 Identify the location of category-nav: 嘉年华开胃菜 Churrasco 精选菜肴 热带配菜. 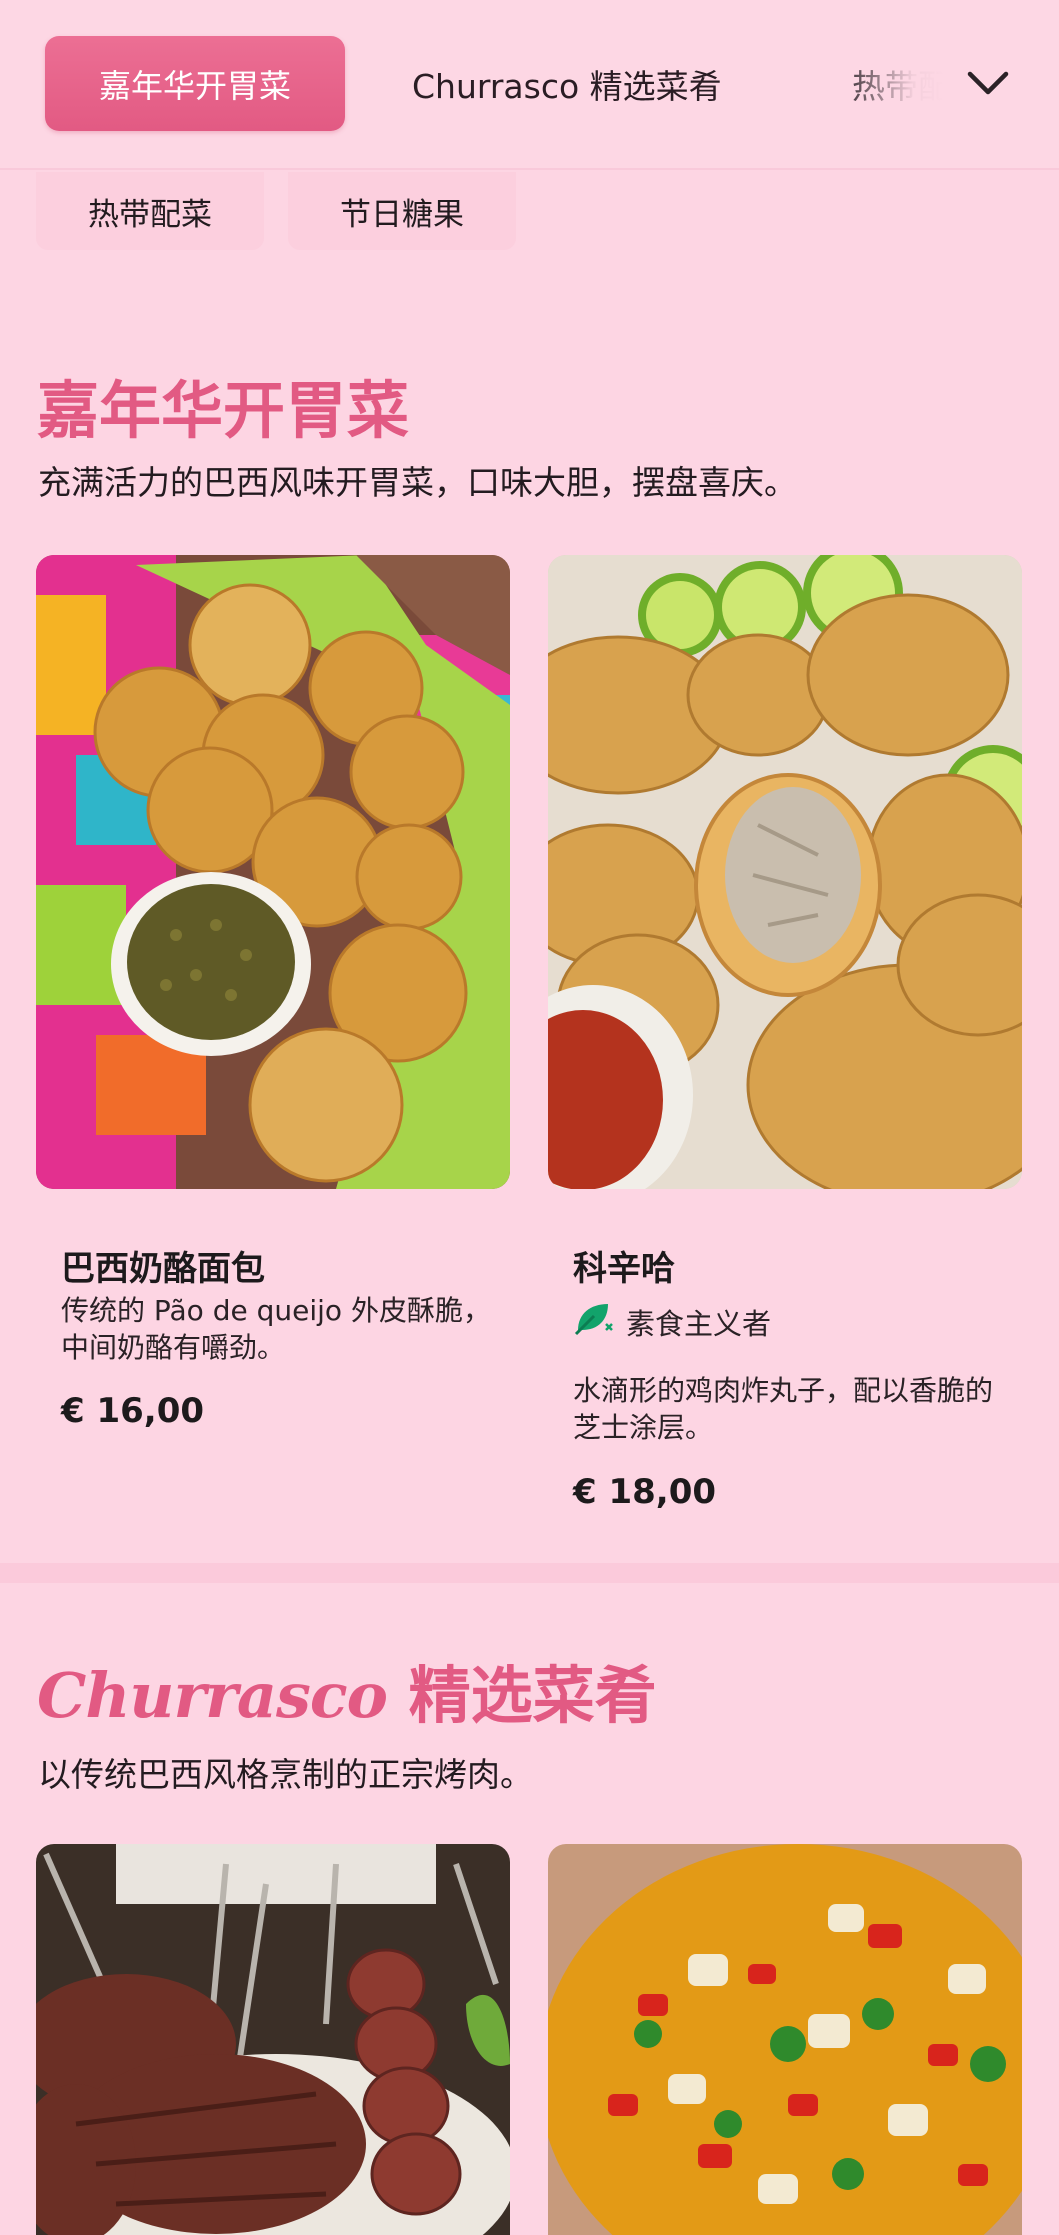
(529, 85).